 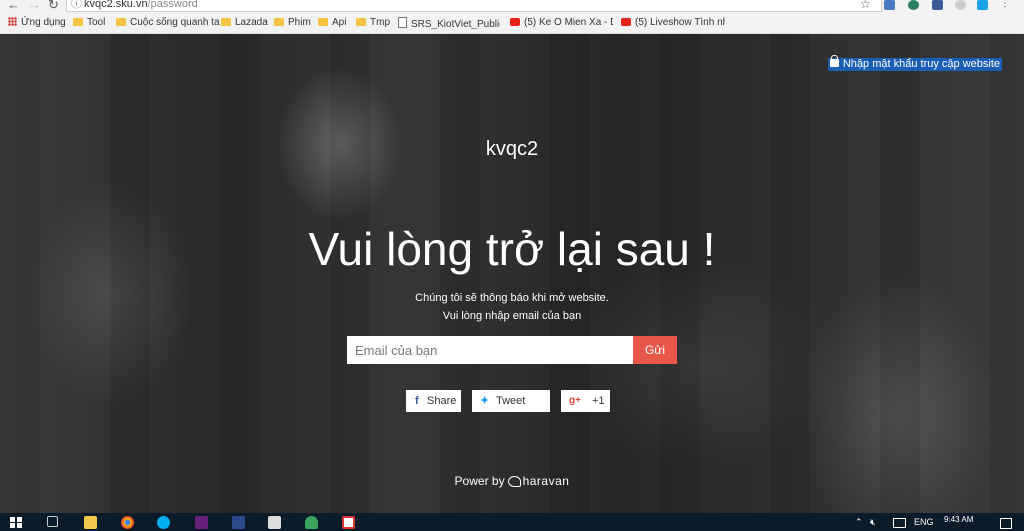 I want to click on brand-name: haravan, so click(x=546, y=481).